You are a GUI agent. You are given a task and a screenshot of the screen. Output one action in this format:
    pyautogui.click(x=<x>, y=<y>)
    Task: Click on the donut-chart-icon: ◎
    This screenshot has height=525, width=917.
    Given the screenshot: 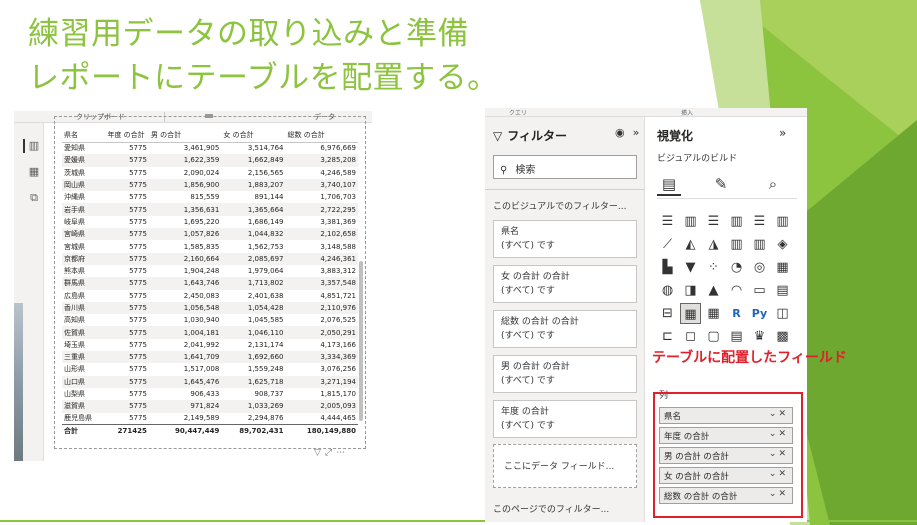 What is the action you would take?
    pyautogui.click(x=759, y=267)
    